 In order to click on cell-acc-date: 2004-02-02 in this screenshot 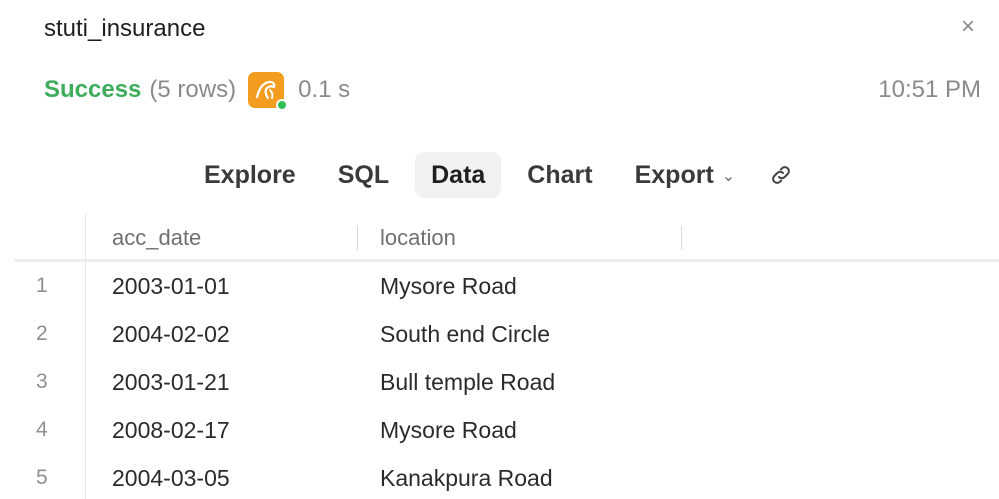, I will do `click(171, 334)`.